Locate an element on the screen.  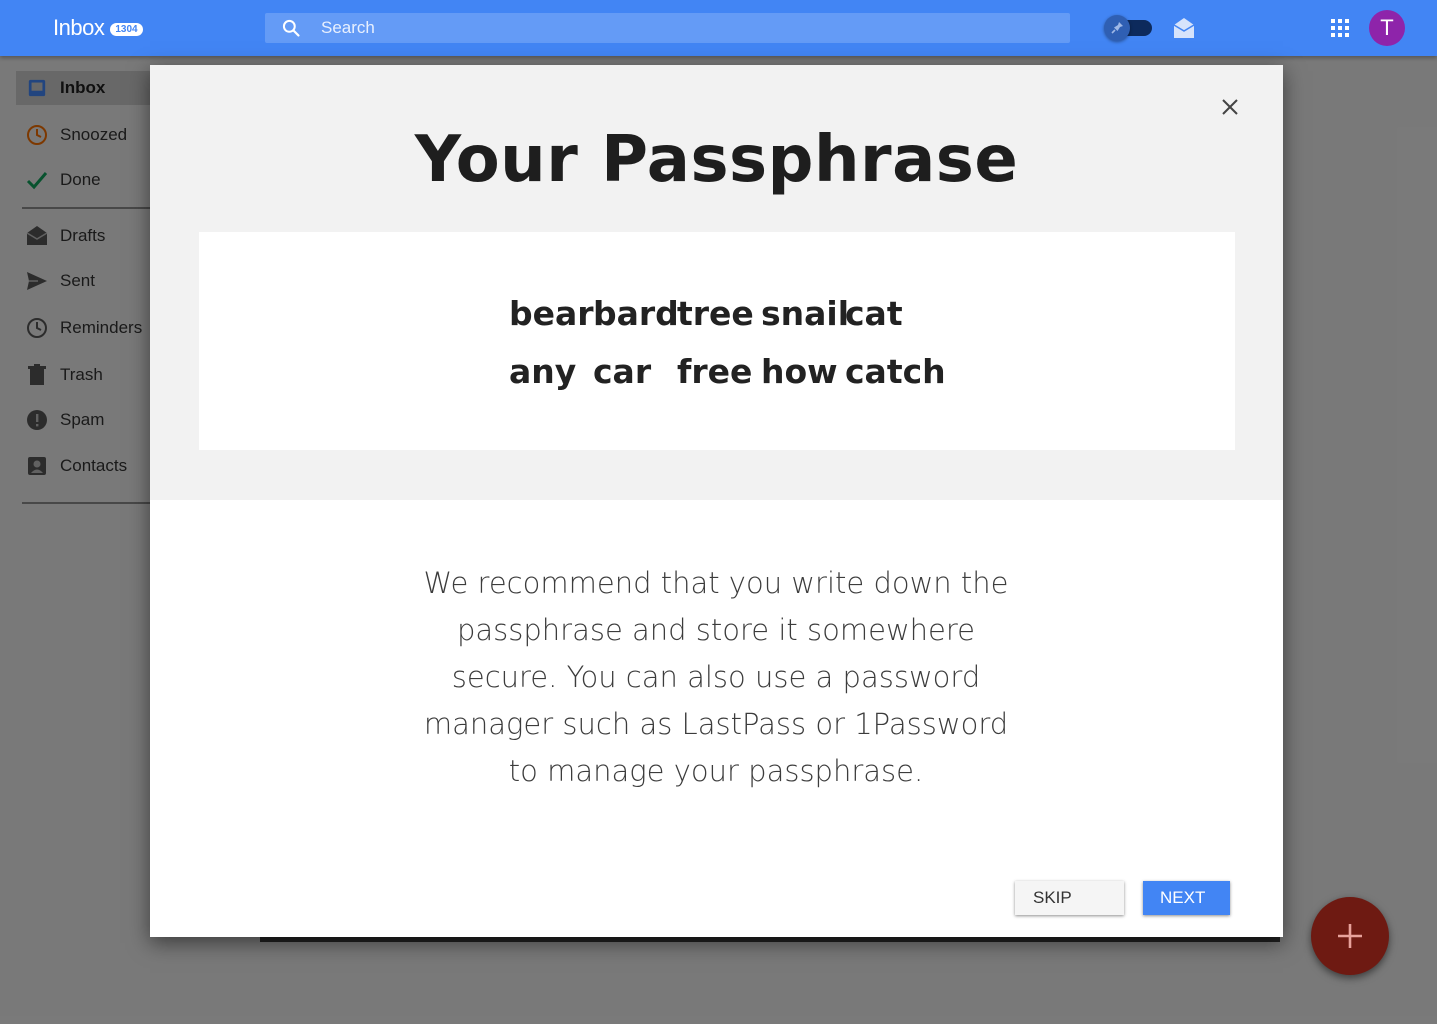
pinned-toggle is located at coordinates (1128, 28).